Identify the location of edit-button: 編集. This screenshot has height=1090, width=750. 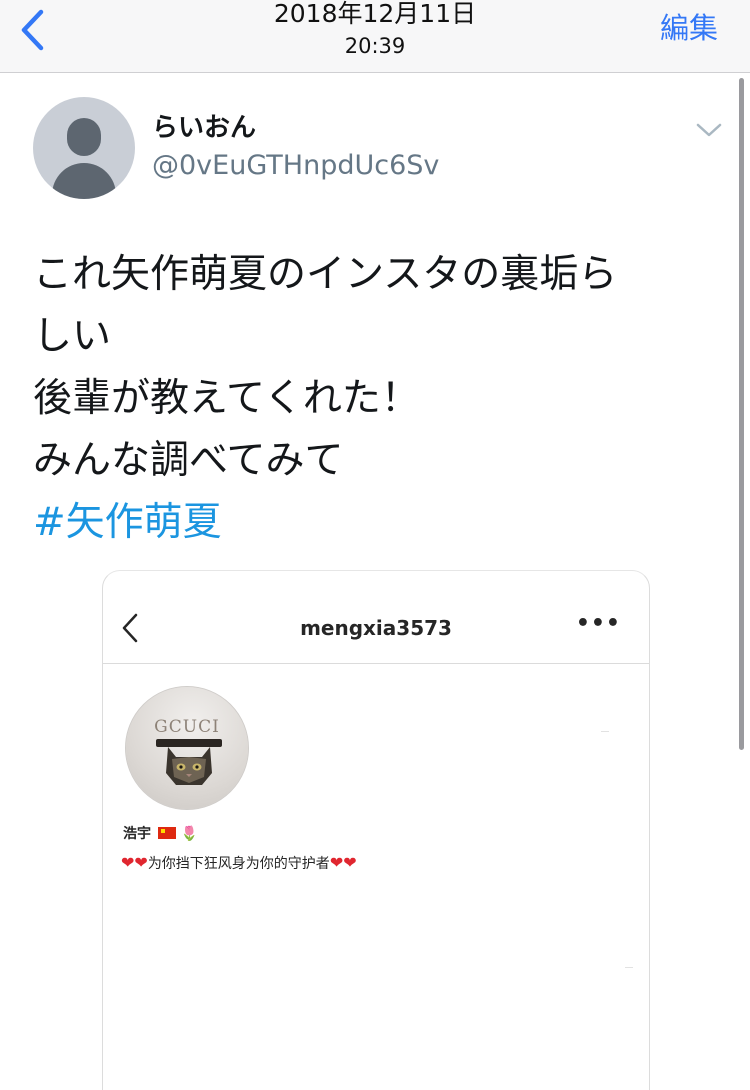
(689, 28).